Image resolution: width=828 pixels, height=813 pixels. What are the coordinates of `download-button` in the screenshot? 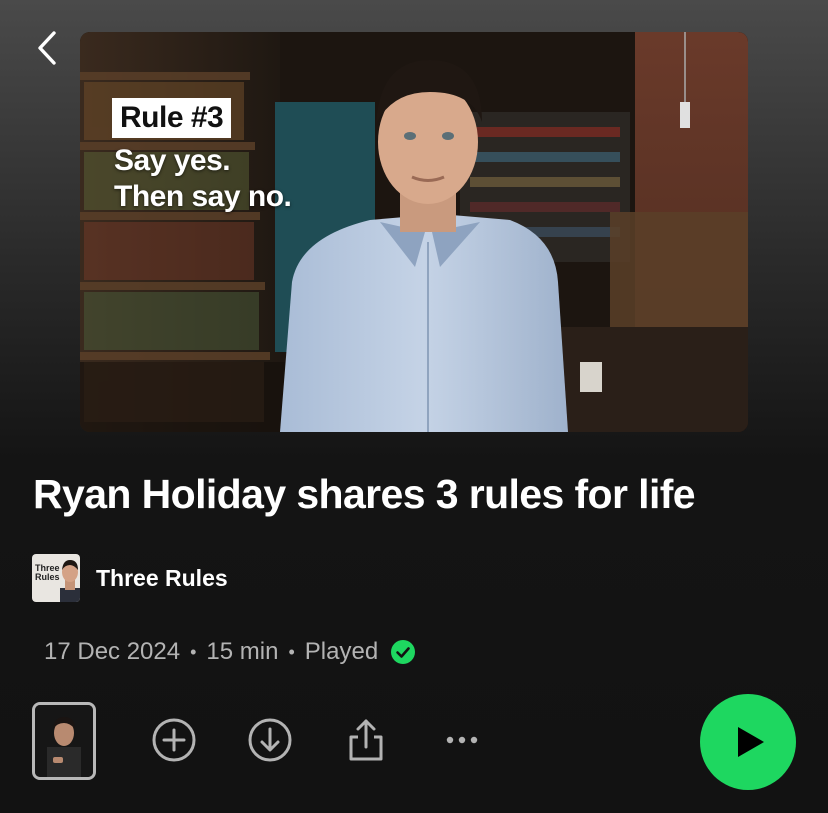 It's located at (270, 740).